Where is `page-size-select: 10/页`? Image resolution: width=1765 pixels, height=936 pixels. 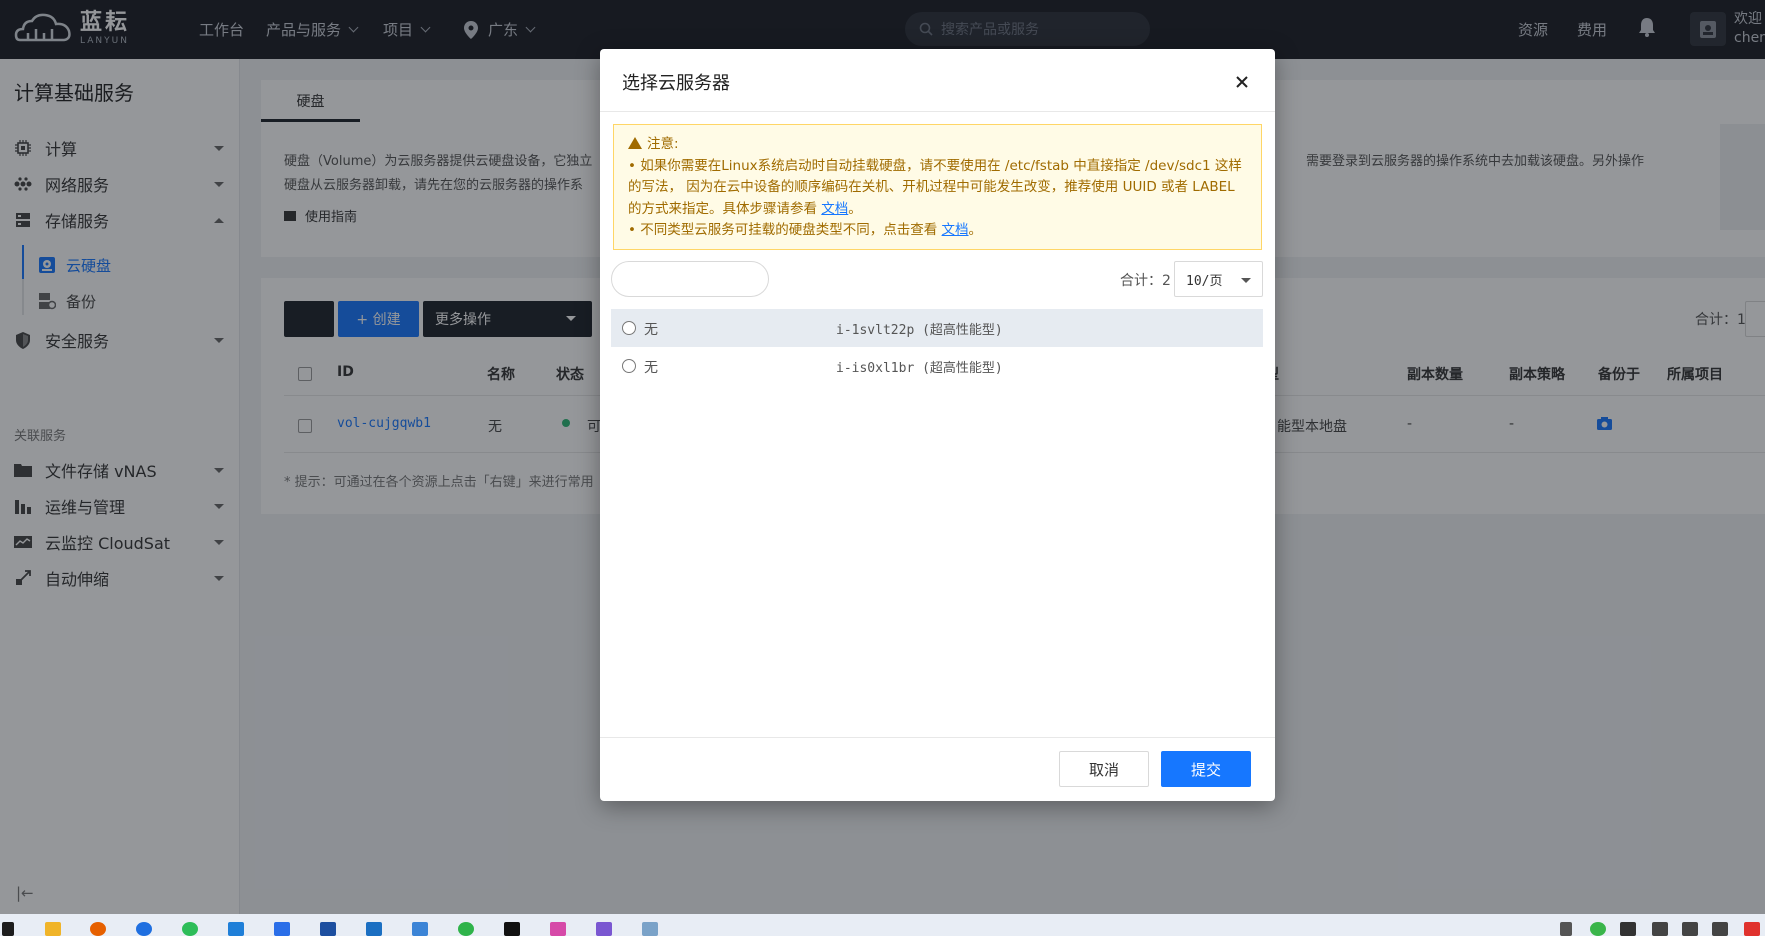 page-size-select: 10/页 is located at coordinates (1218, 279).